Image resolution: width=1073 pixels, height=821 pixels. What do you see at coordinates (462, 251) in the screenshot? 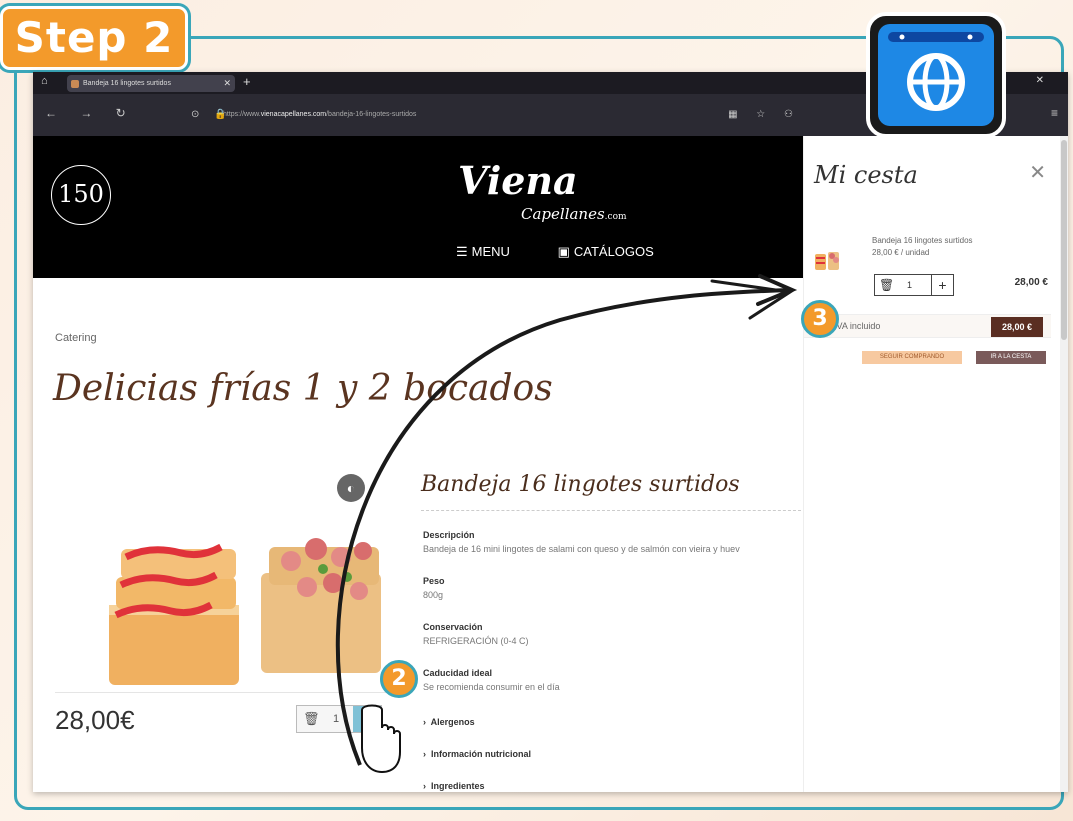
I see `menu-icon: ☰` at bounding box center [462, 251].